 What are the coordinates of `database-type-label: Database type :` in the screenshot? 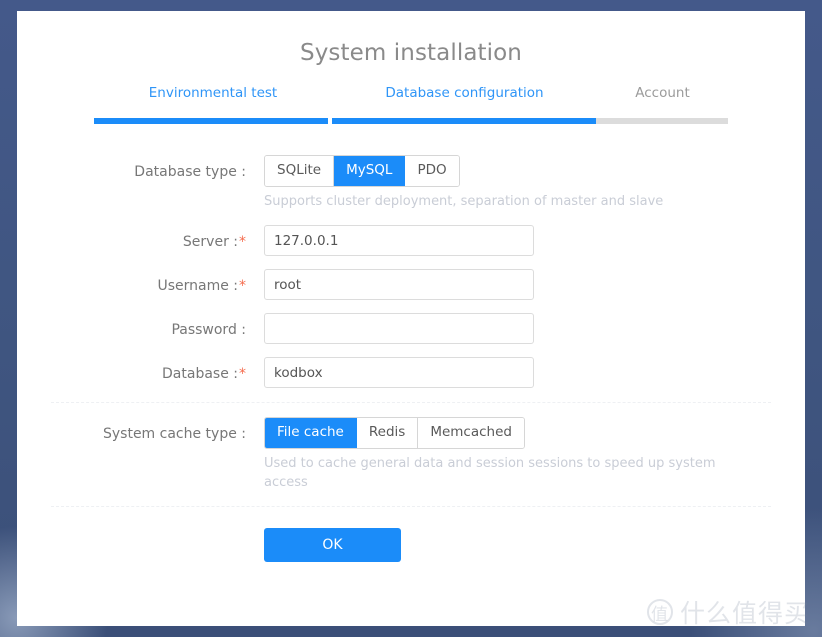 It's located at (131, 169).